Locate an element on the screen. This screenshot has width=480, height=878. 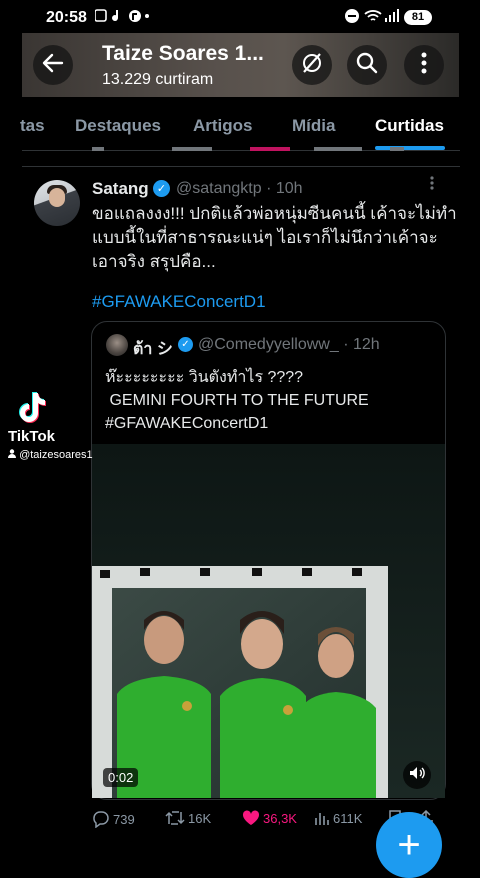
battery-indicator: 81 is located at coordinates (418, 17).